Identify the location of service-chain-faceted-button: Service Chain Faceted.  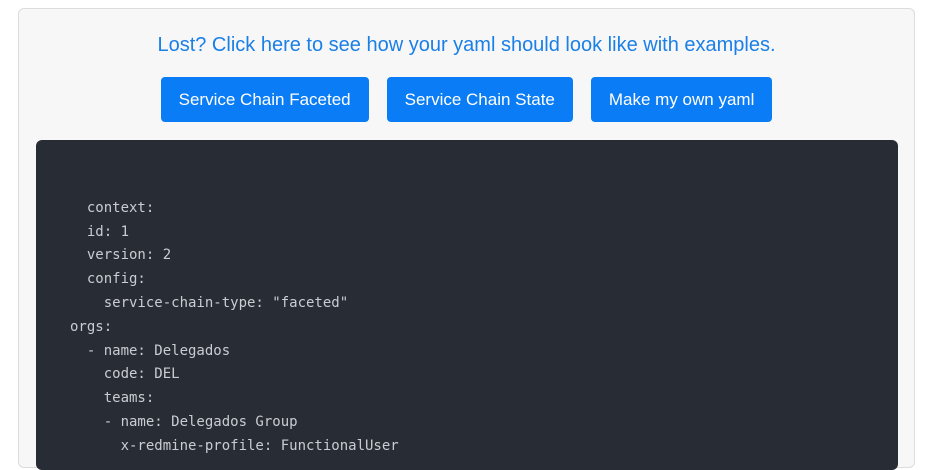
(264, 99).